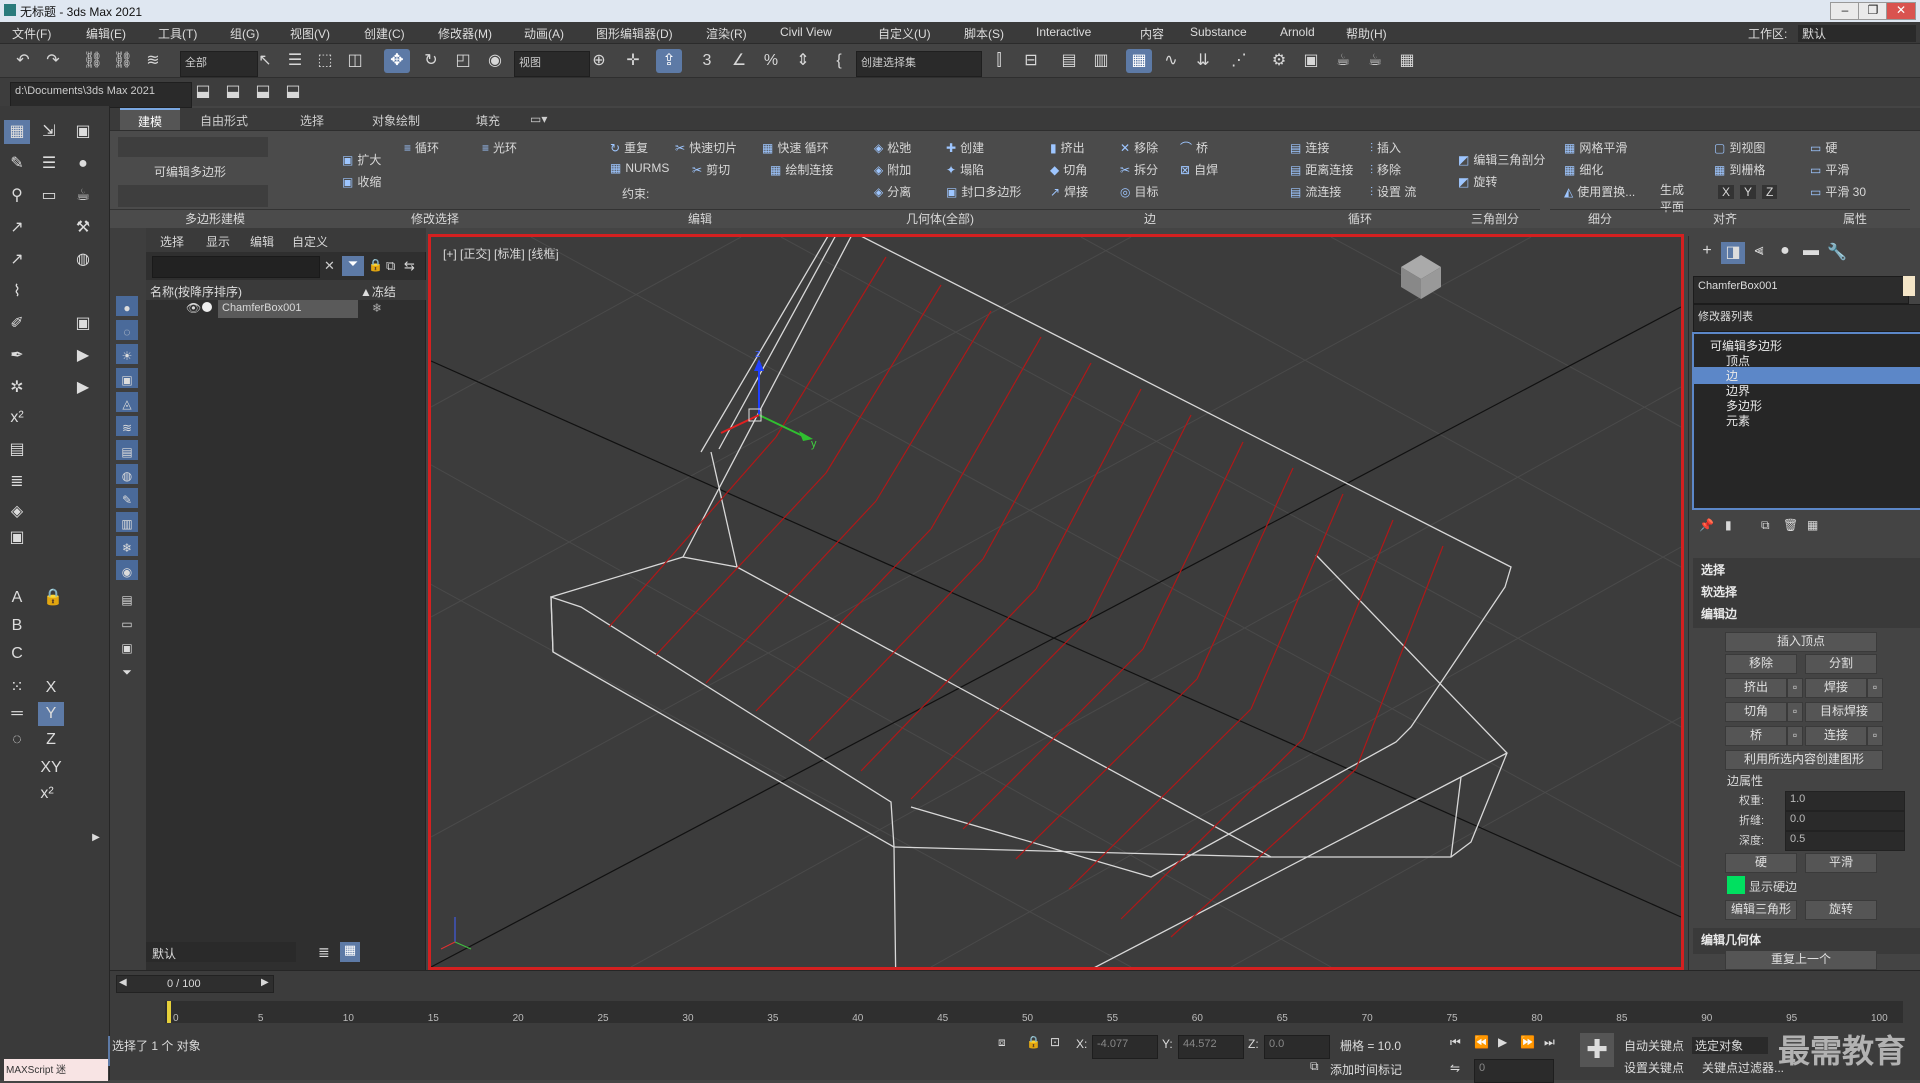 The height and width of the screenshot is (1083, 1920). What do you see at coordinates (1806, 615) in the screenshot?
I see `rollout-edit-edges: 编辑边` at bounding box center [1806, 615].